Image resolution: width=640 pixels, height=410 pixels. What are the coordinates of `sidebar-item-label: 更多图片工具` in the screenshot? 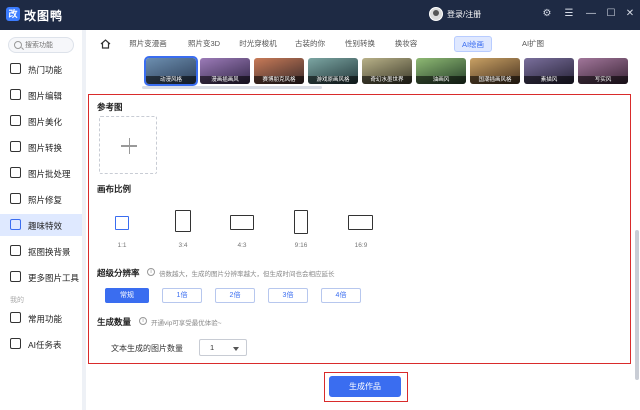 It's located at (54, 278).